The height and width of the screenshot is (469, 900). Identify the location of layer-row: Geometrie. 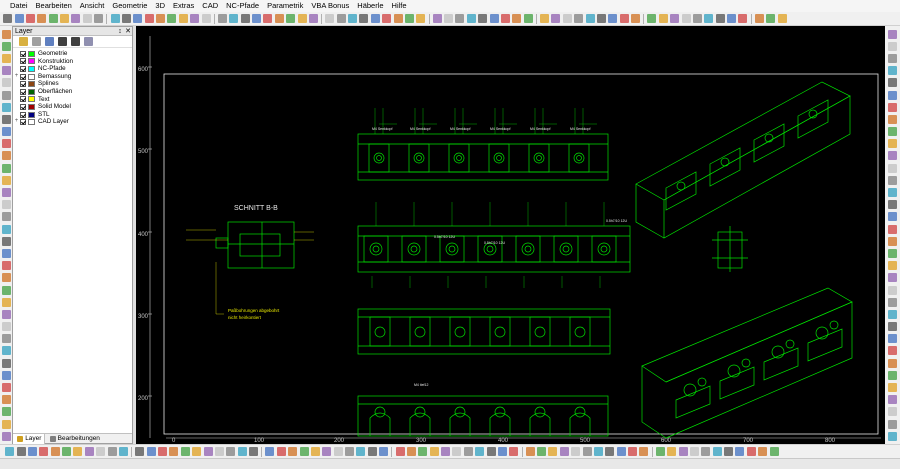
(72, 54).